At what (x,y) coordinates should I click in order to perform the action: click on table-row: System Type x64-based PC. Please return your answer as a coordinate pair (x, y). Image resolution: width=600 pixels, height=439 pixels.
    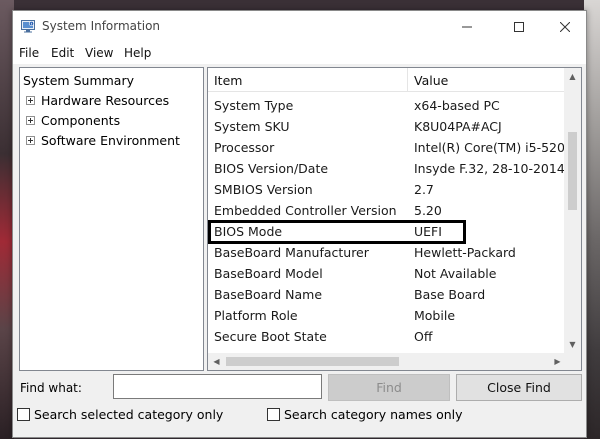
    Looking at the image, I should click on (387, 105).